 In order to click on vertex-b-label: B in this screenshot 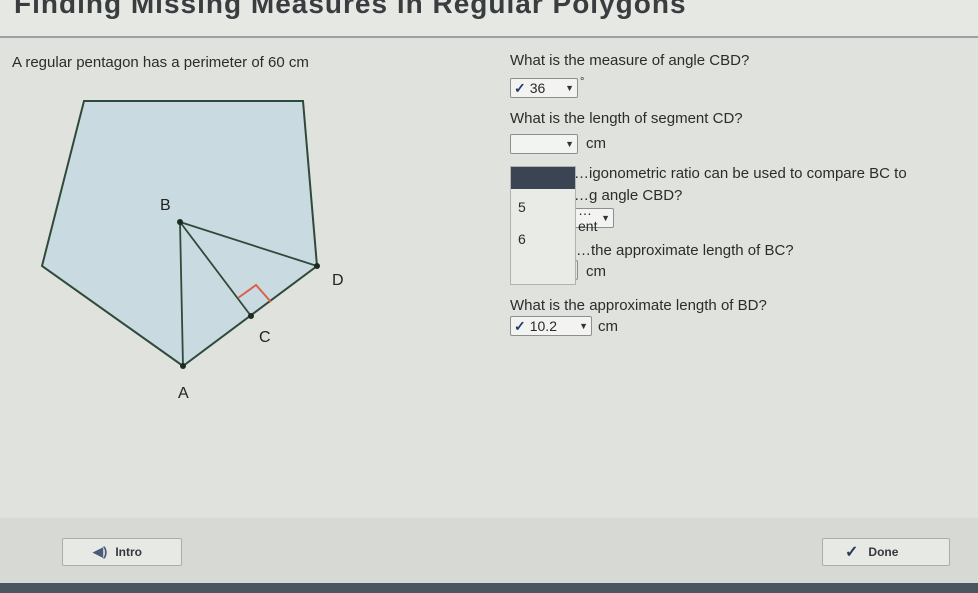, I will do `click(165, 205)`.